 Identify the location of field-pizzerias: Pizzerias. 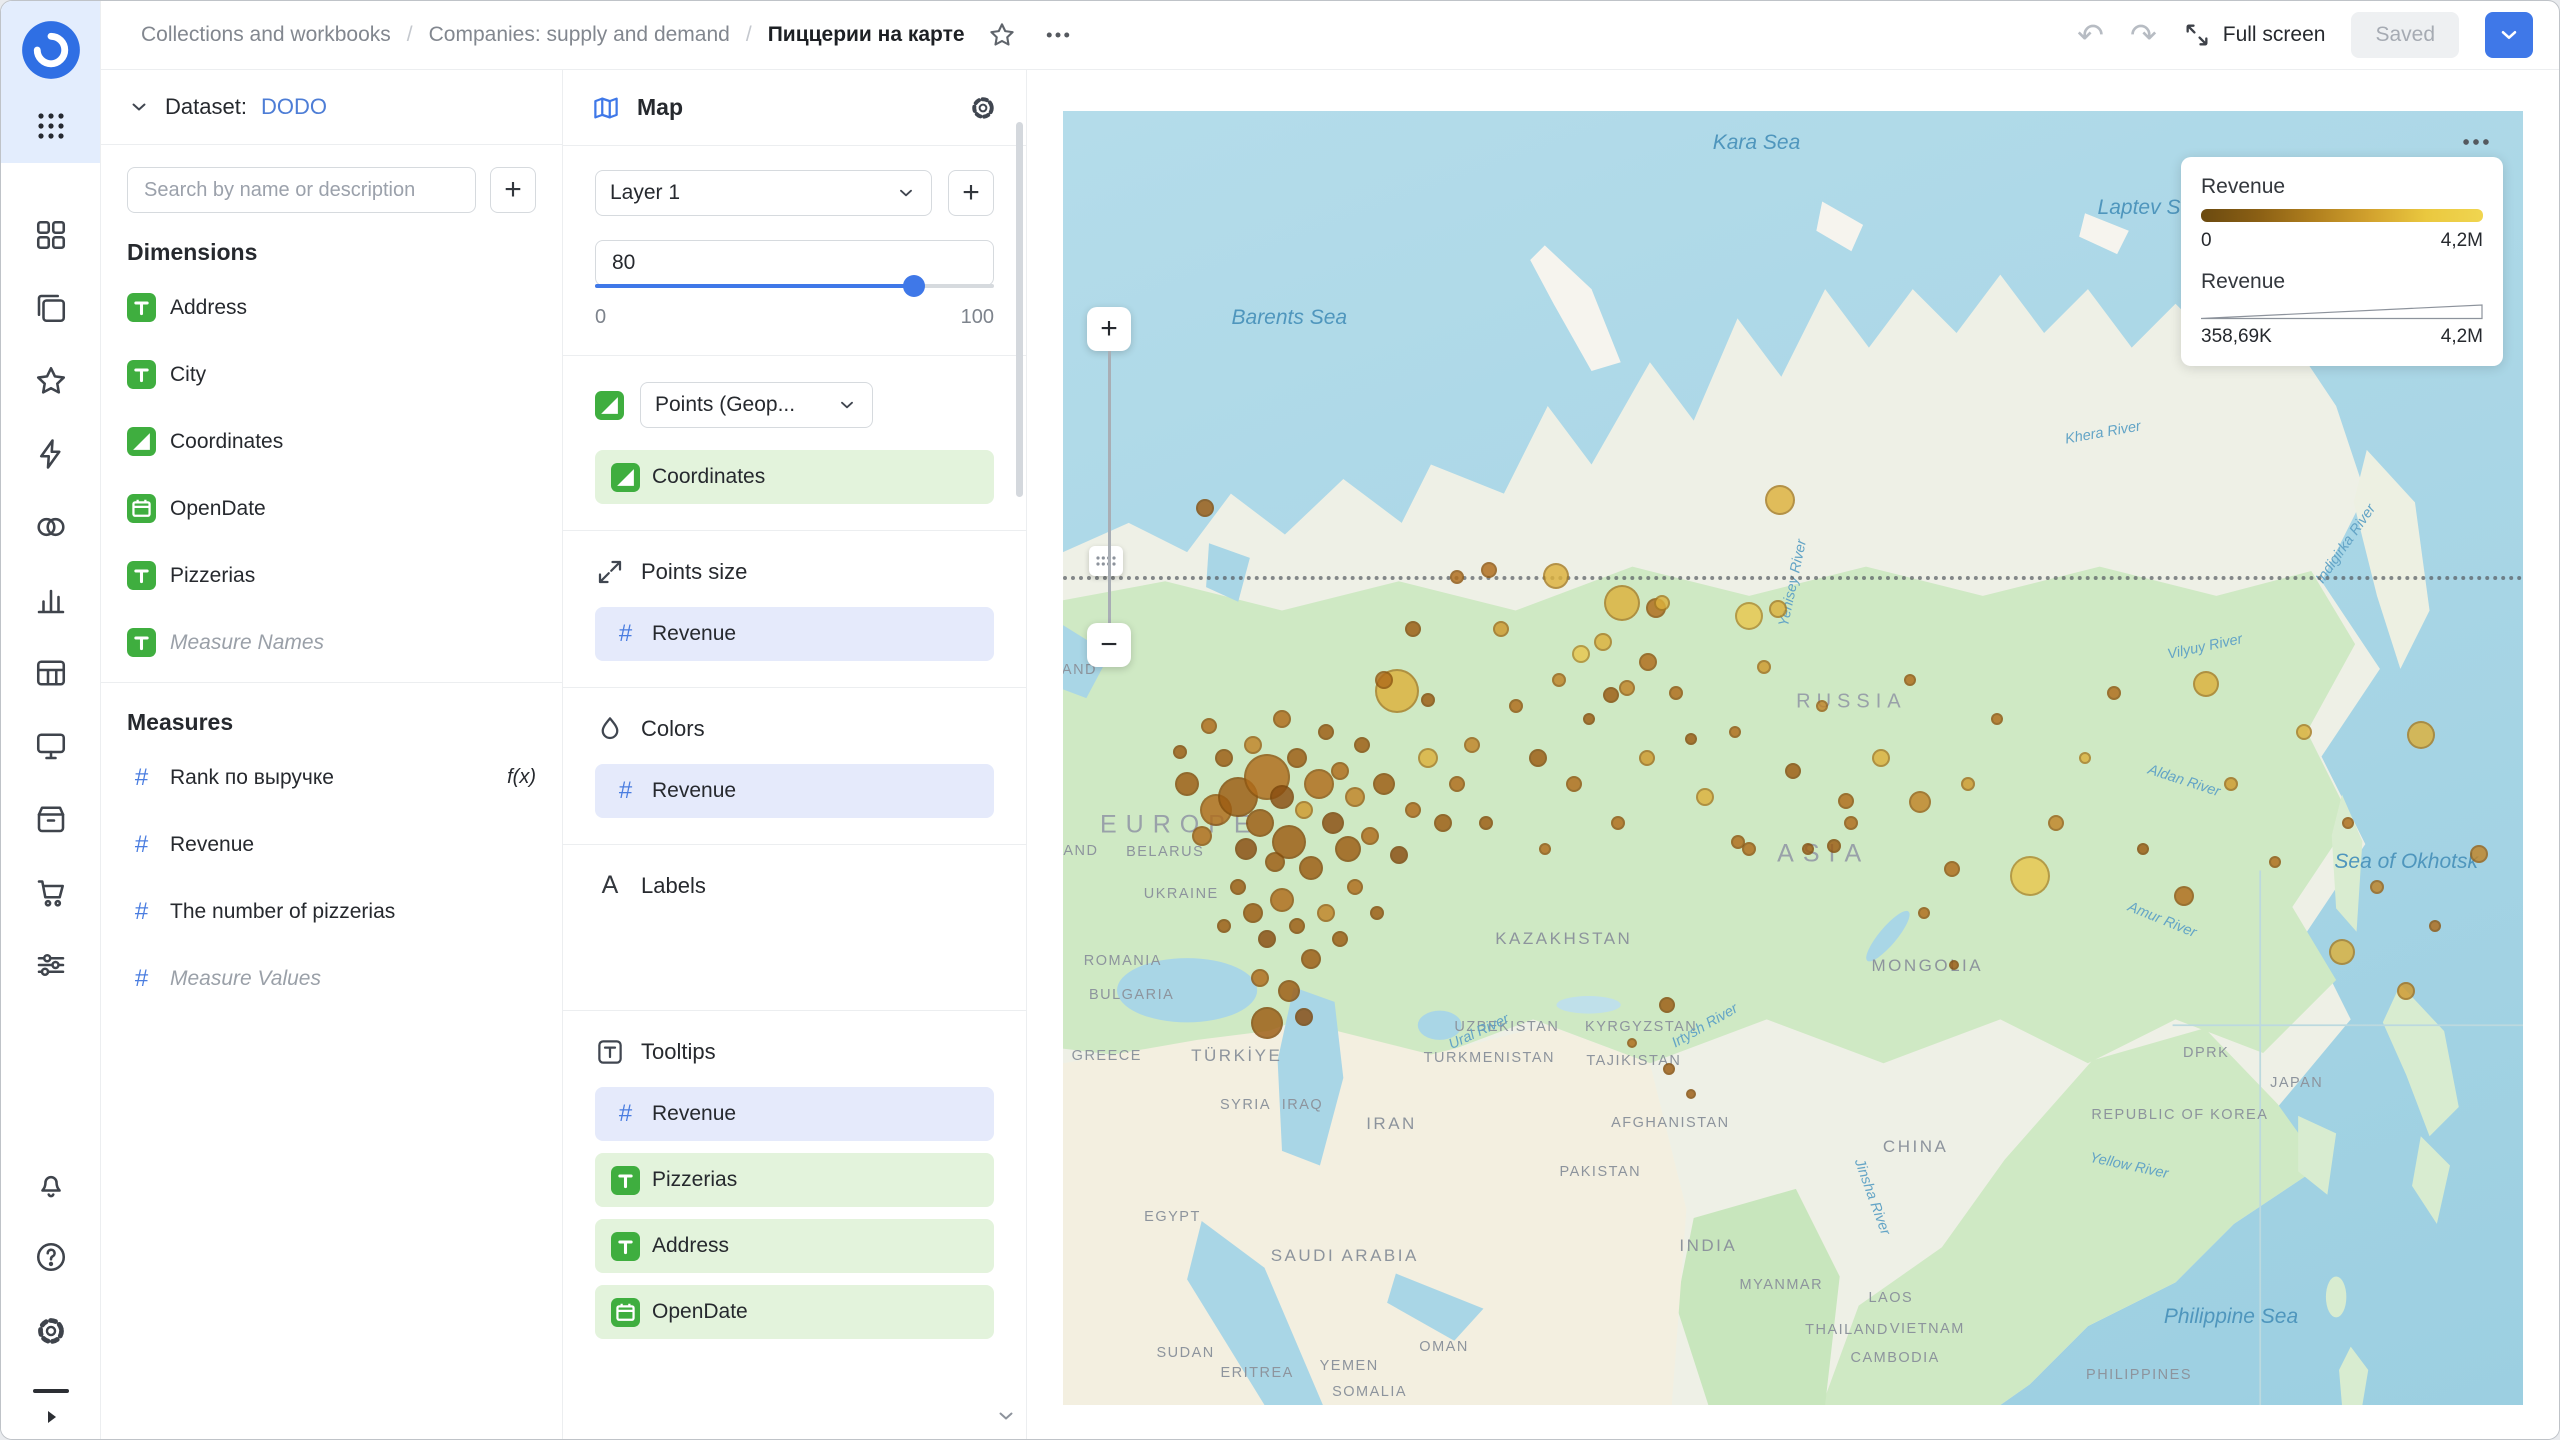
(331, 575).